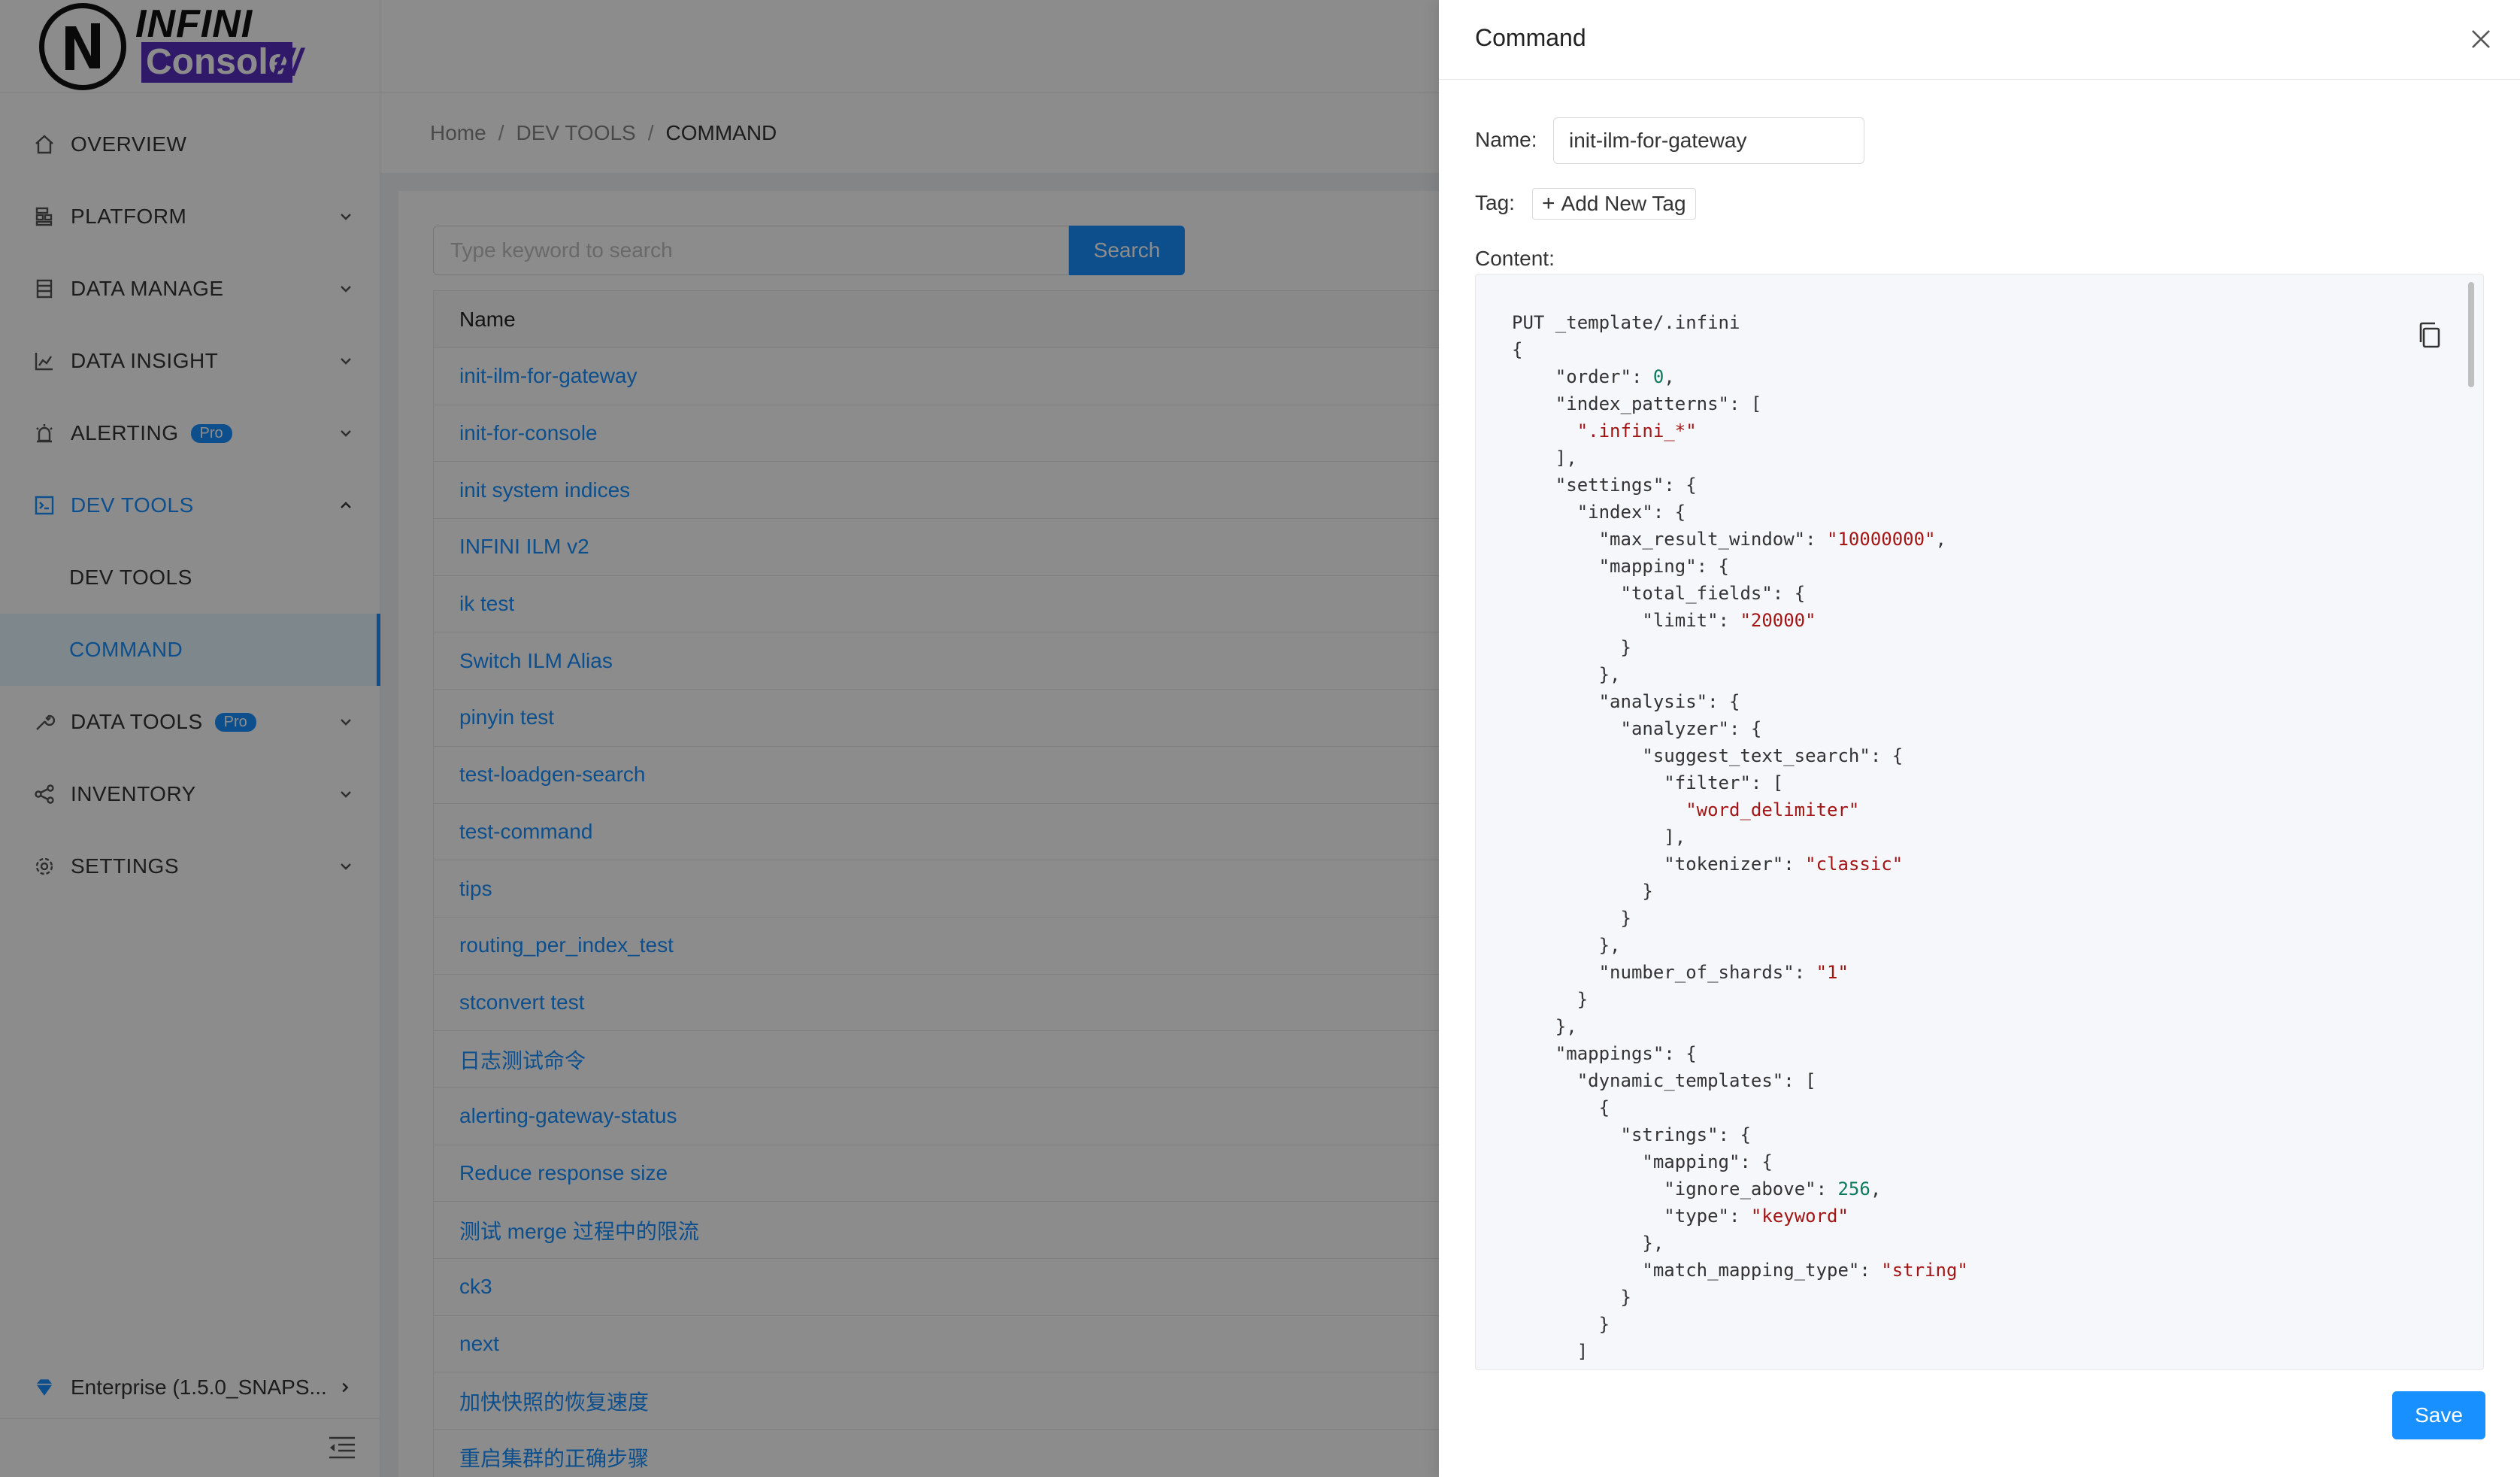  What do you see at coordinates (2430, 336) in the screenshot?
I see `copy-icon` at bounding box center [2430, 336].